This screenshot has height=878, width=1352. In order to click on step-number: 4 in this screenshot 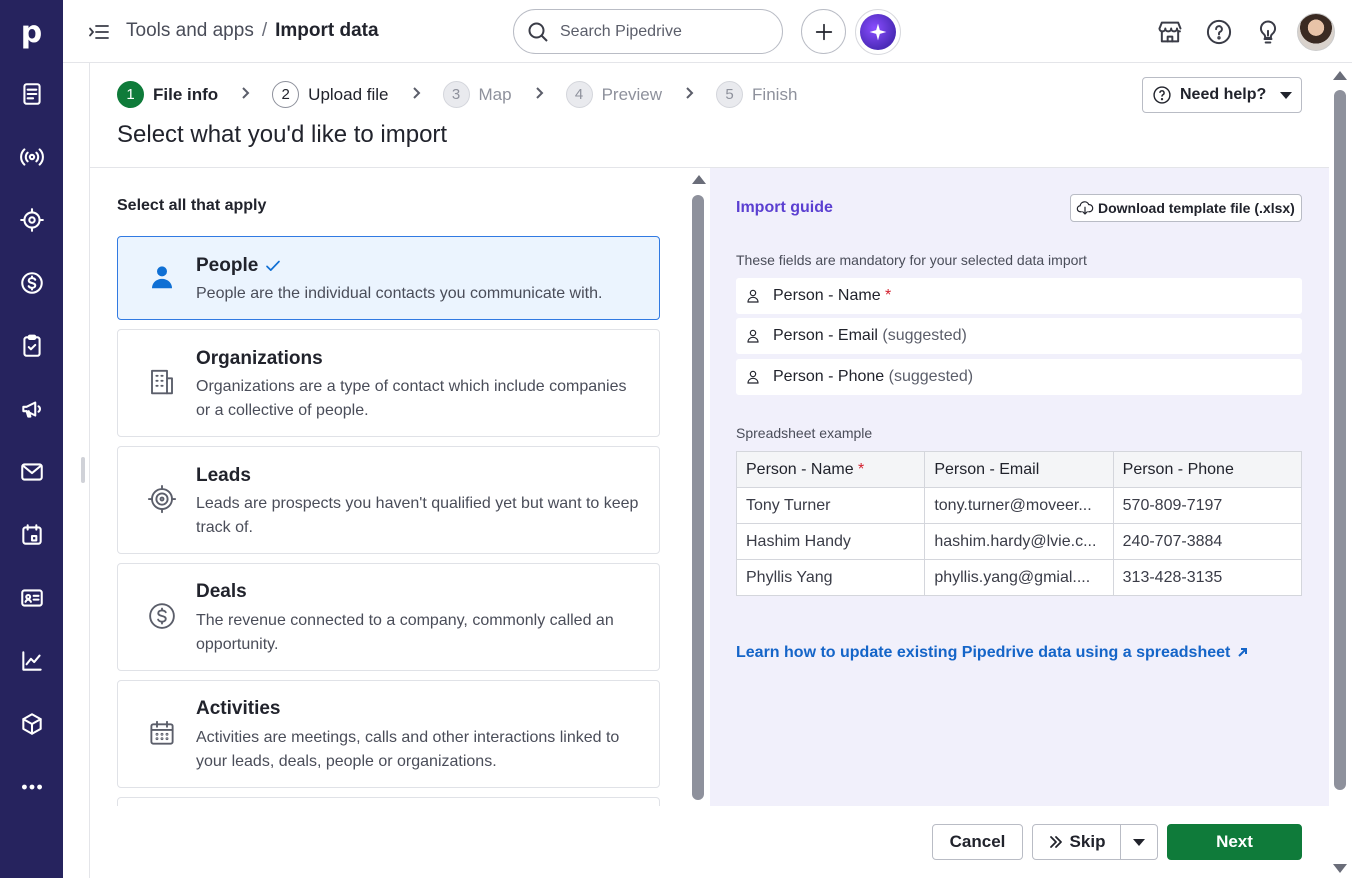, I will do `click(579, 94)`.